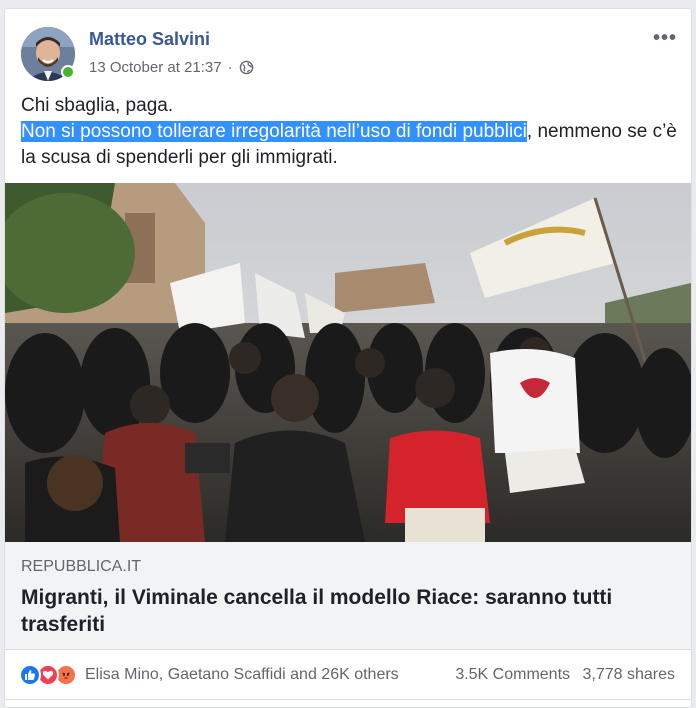  I want to click on like-icon, so click(30, 675).